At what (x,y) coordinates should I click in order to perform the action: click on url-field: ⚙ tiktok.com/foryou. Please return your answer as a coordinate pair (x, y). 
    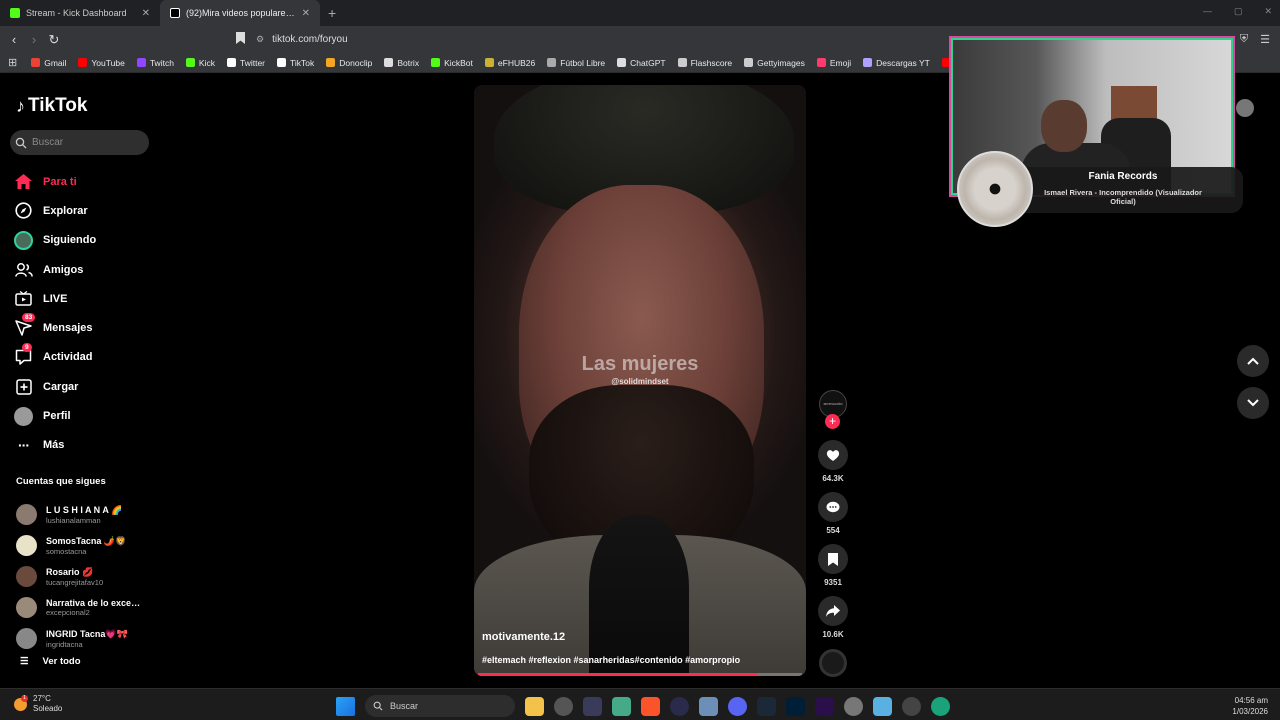
    Looking at the image, I should click on (601, 39).